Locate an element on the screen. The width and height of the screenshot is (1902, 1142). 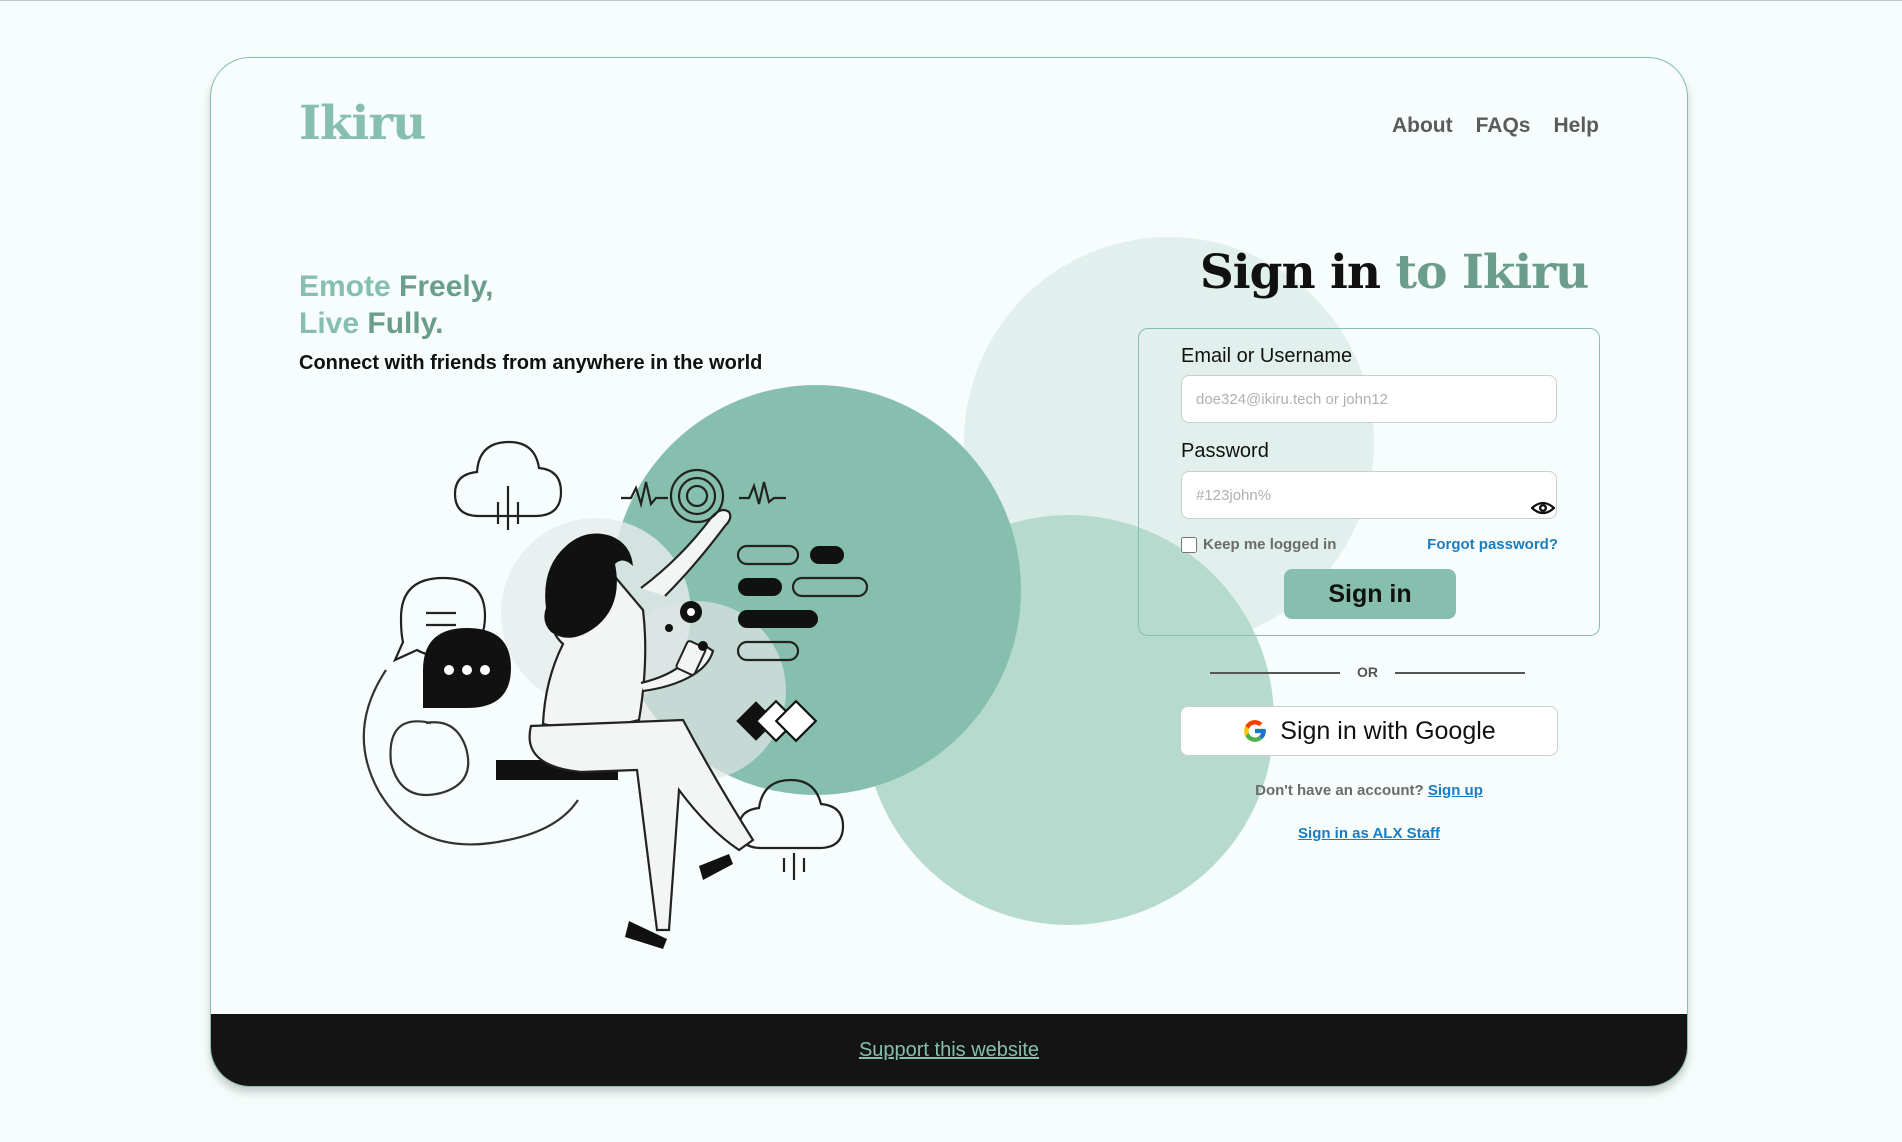
remember-label: Keep me logged in is located at coordinates (1270, 544).